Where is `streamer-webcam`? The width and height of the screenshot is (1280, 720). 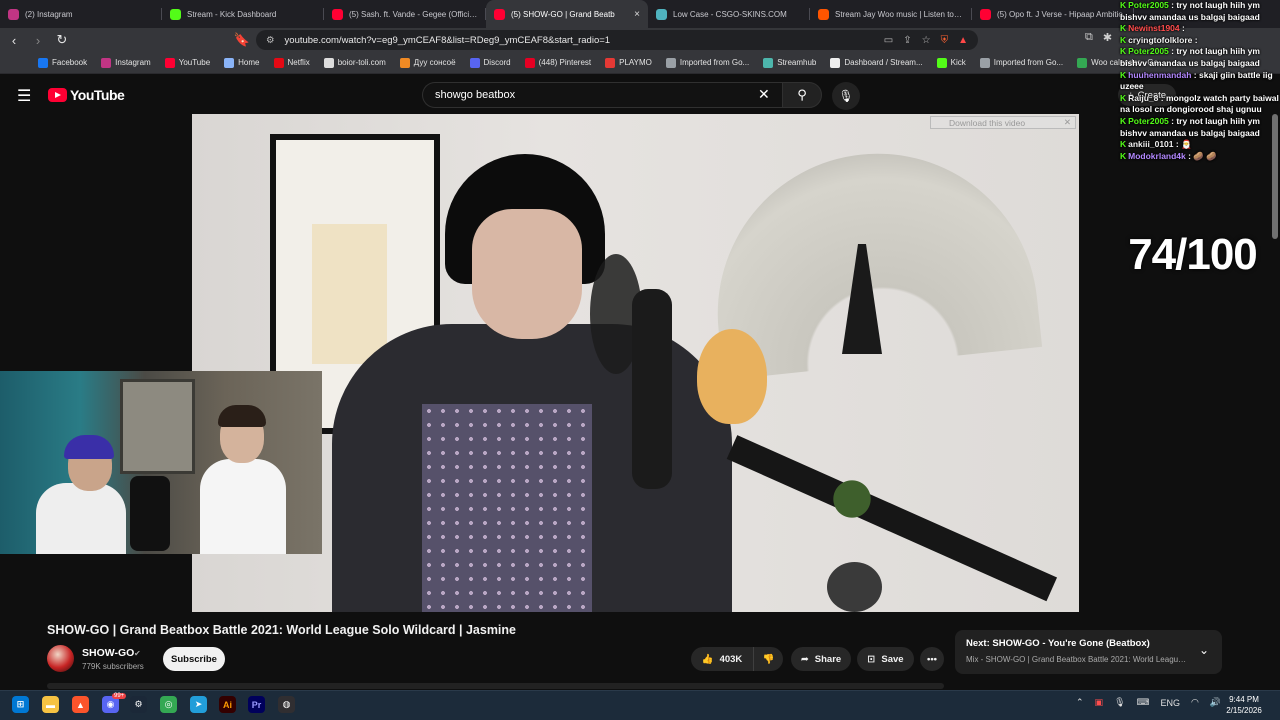 streamer-webcam is located at coordinates (161, 462).